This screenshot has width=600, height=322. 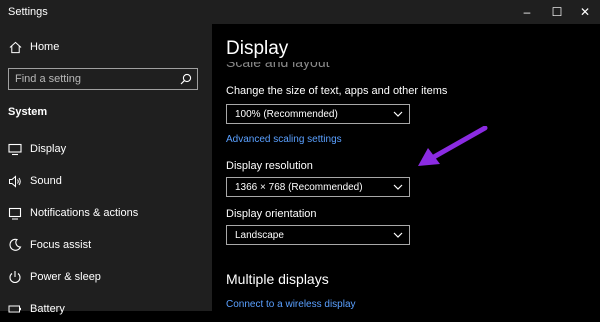 What do you see at coordinates (48, 149) in the screenshot?
I see `sidebar-item-label: Display` at bounding box center [48, 149].